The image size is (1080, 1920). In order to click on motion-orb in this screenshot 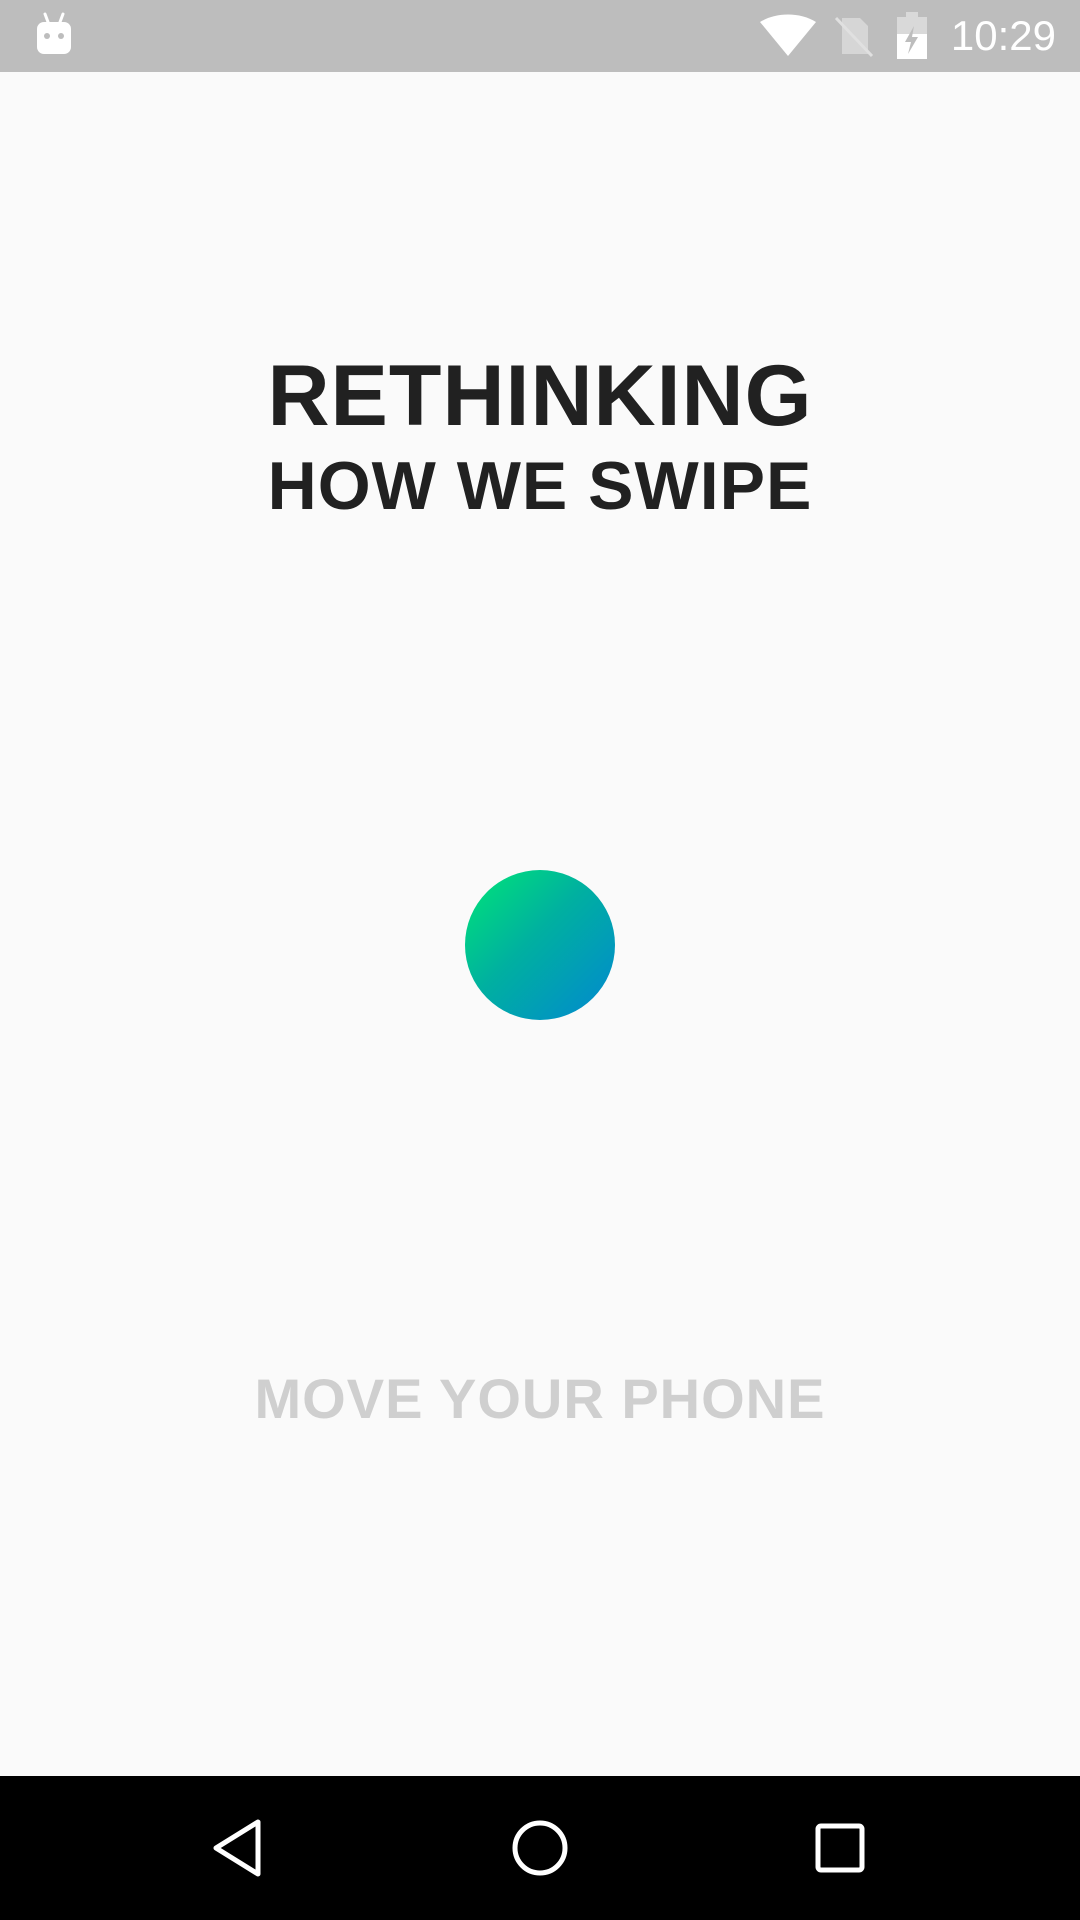, I will do `click(540, 945)`.